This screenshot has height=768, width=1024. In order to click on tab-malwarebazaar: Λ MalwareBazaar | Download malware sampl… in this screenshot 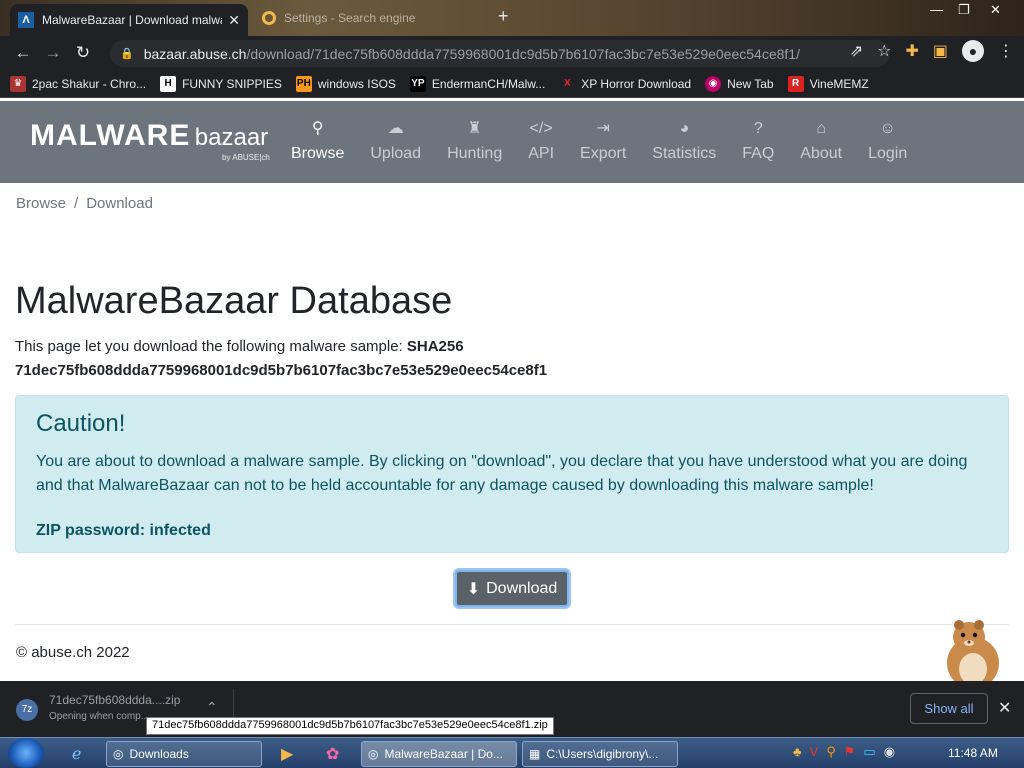, I will do `click(129, 20)`.